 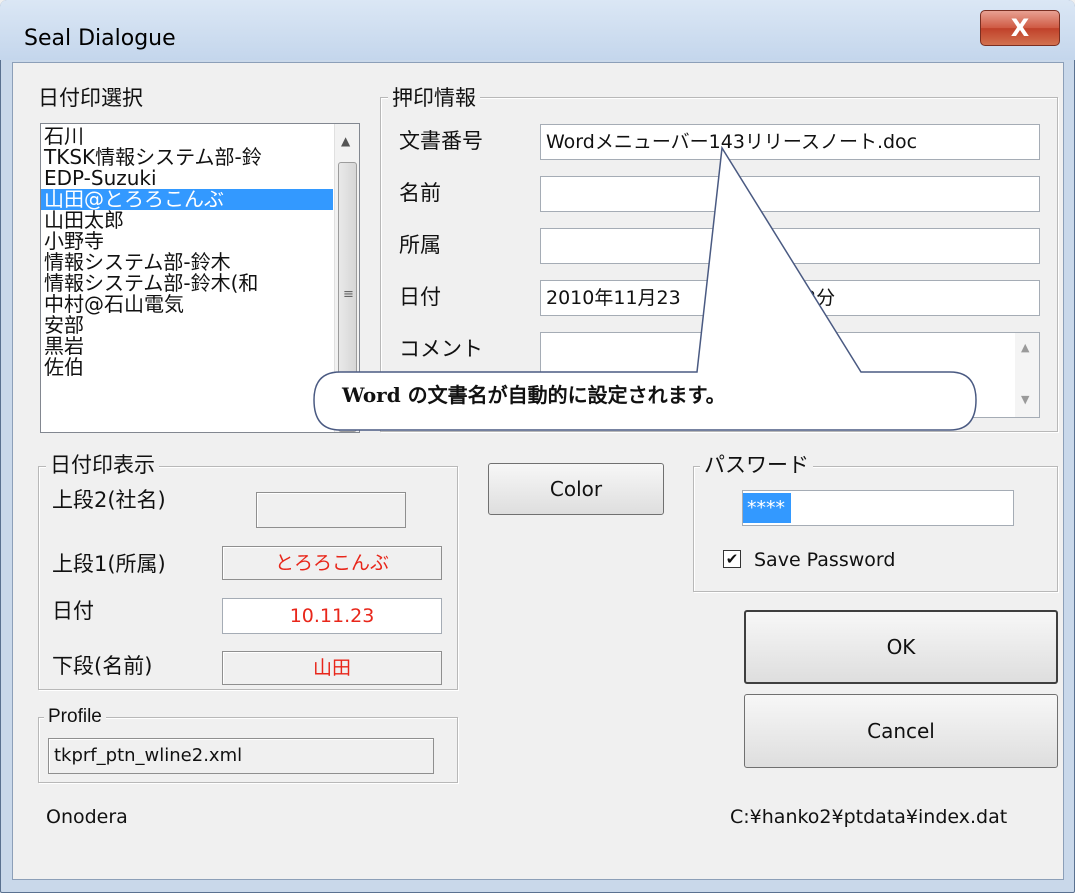 I want to click on callout-text: Word の文書名が自動的に設定されます。, so click(x=534, y=395).